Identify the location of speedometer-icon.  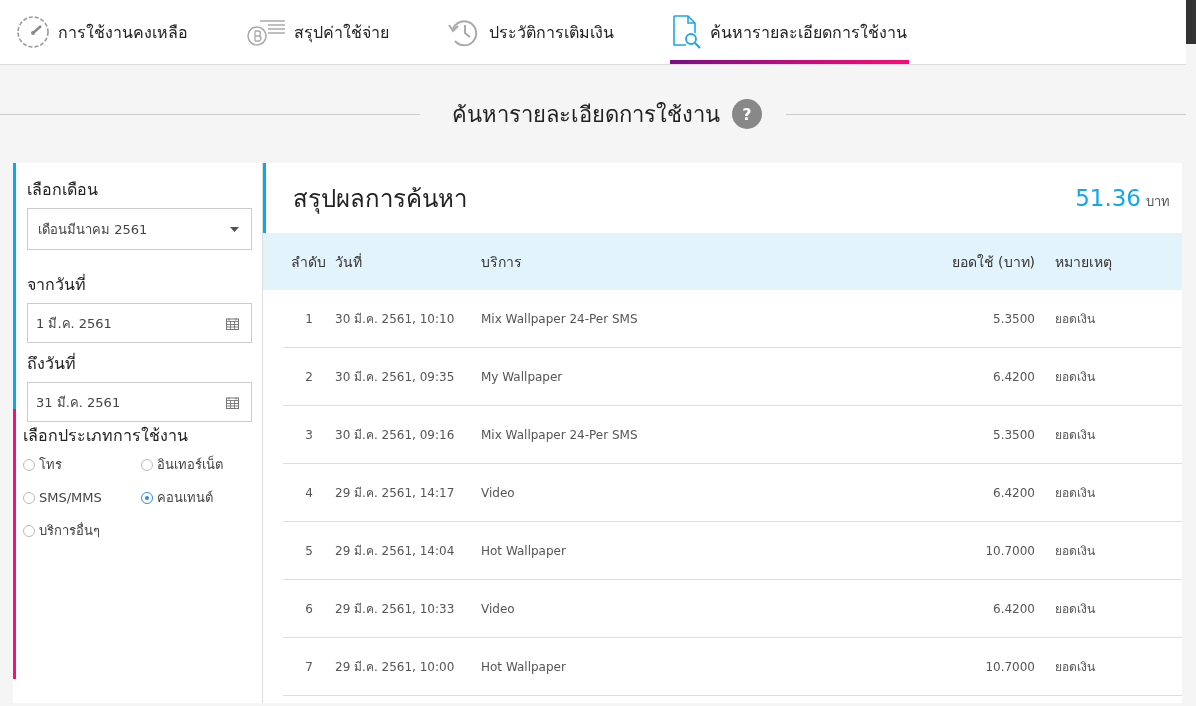
(33, 32).